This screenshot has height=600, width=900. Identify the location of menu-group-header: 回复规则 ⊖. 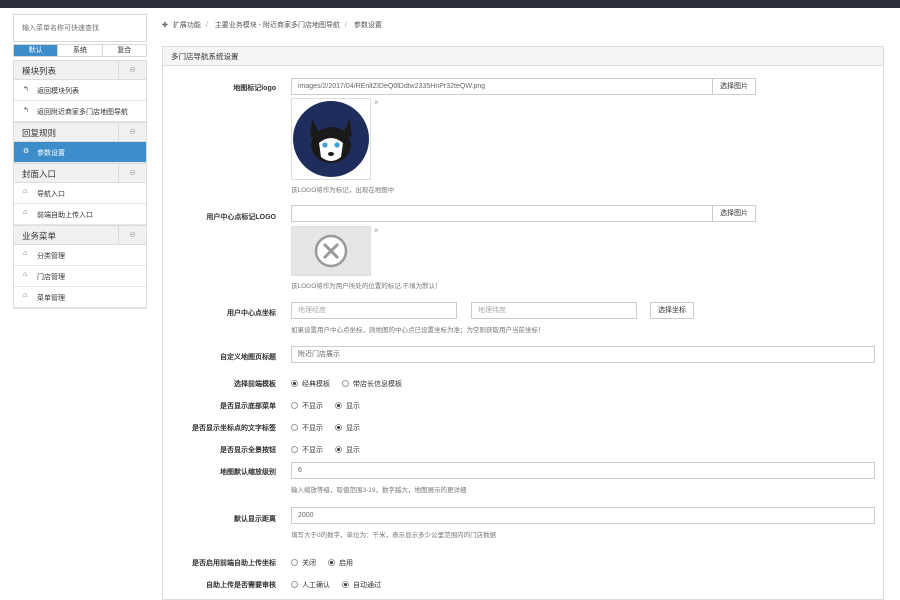
(80, 132).